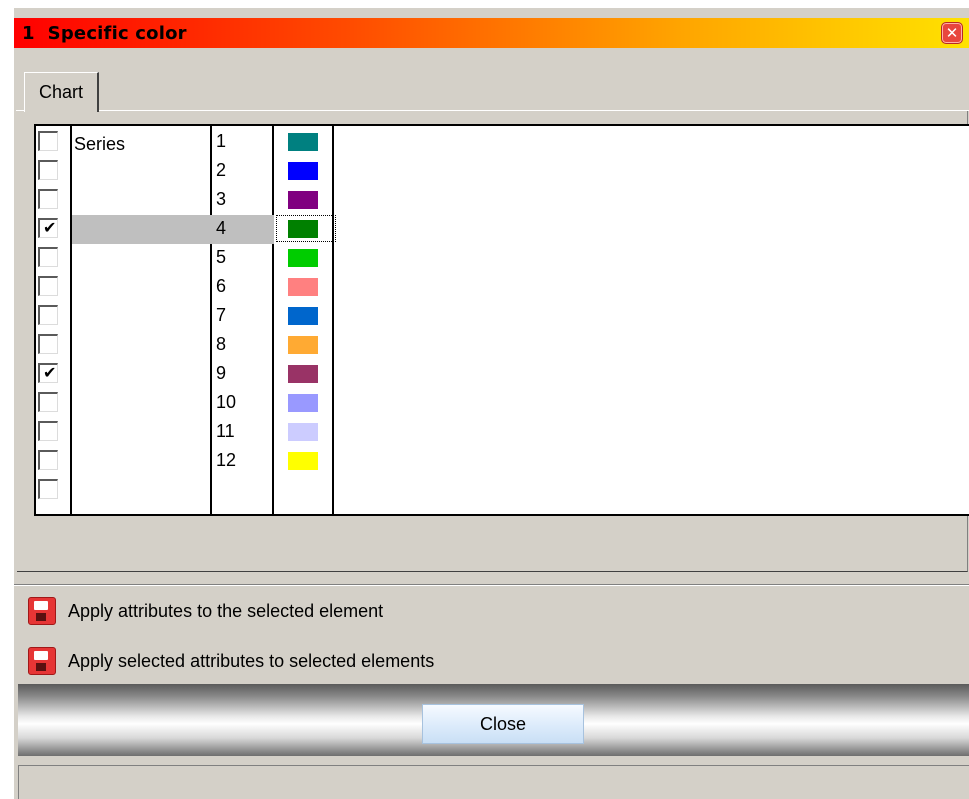  Describe the element at coordinates (502, 345) in the screenshot. I see `table-row: 8` at that location.